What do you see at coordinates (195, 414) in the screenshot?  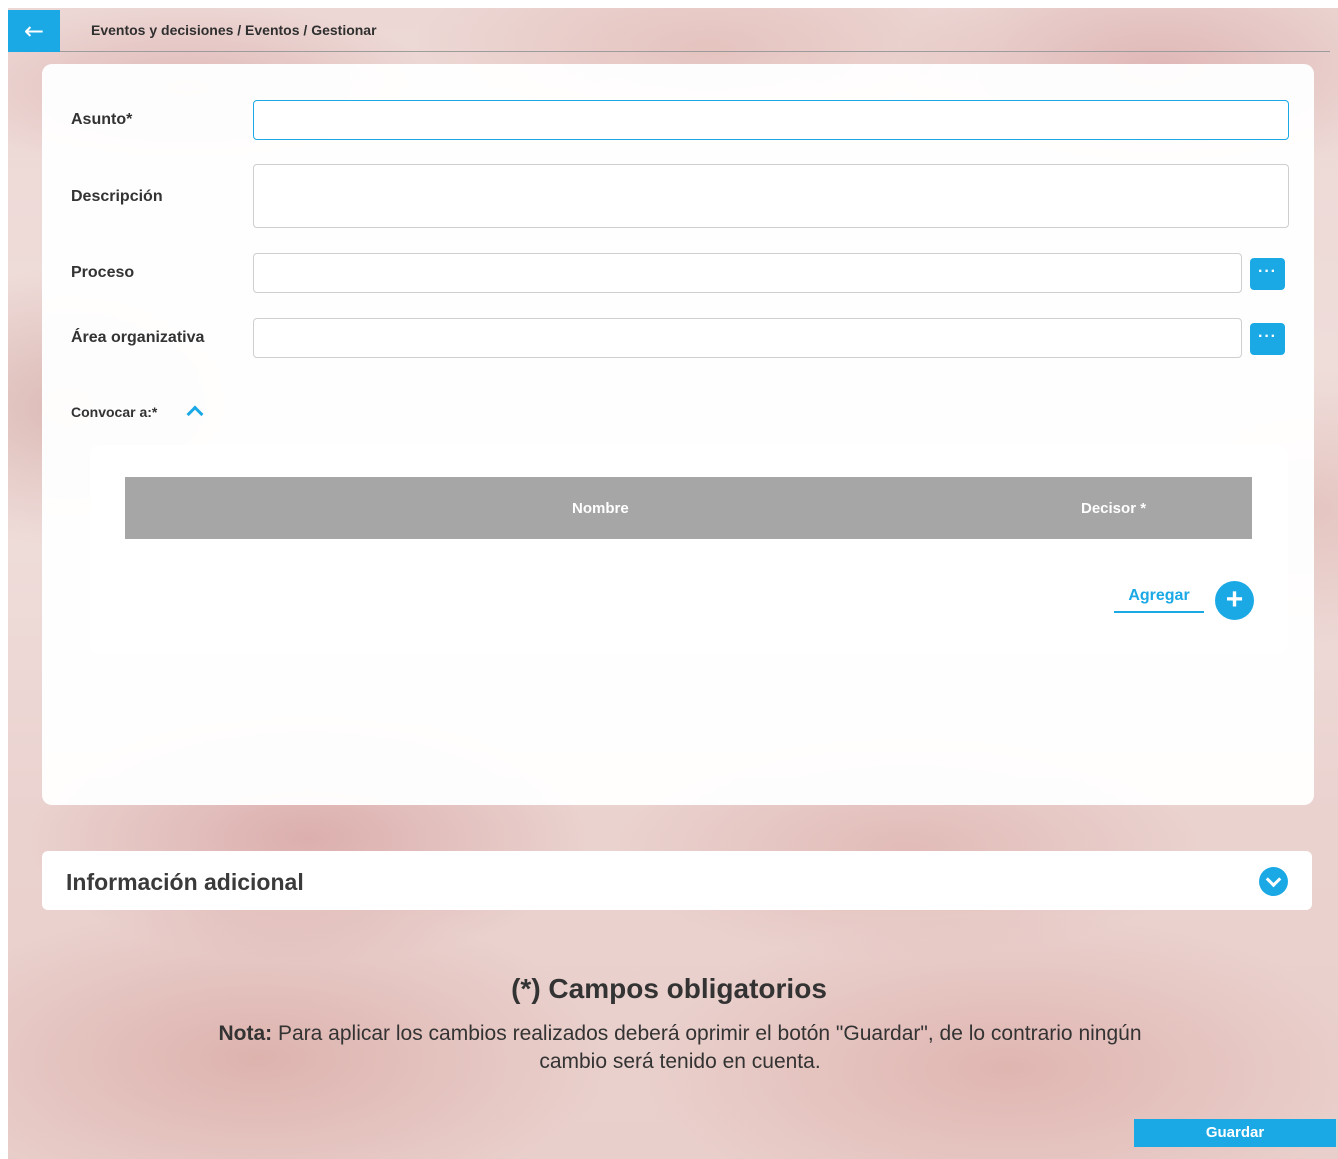 I see `chevron-up-icon` at bounding box center [195, 414].